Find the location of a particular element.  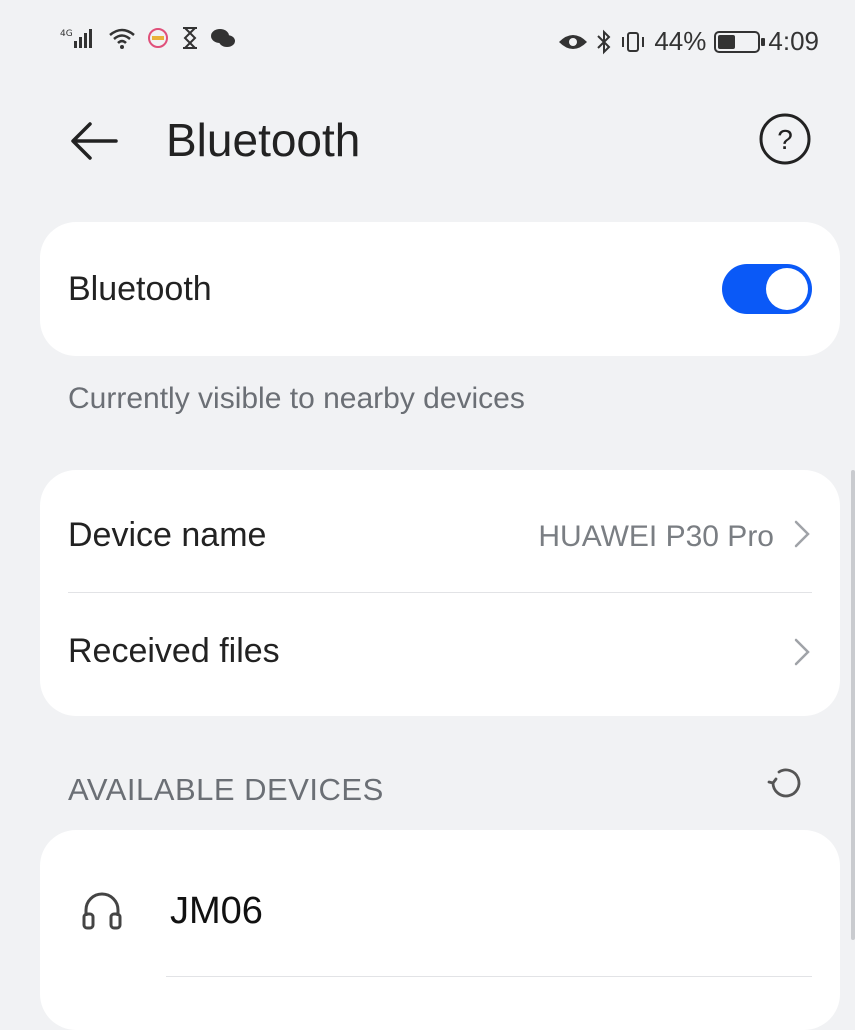

app-bar: Bluetooth ? is located at coordinates (427, 140).